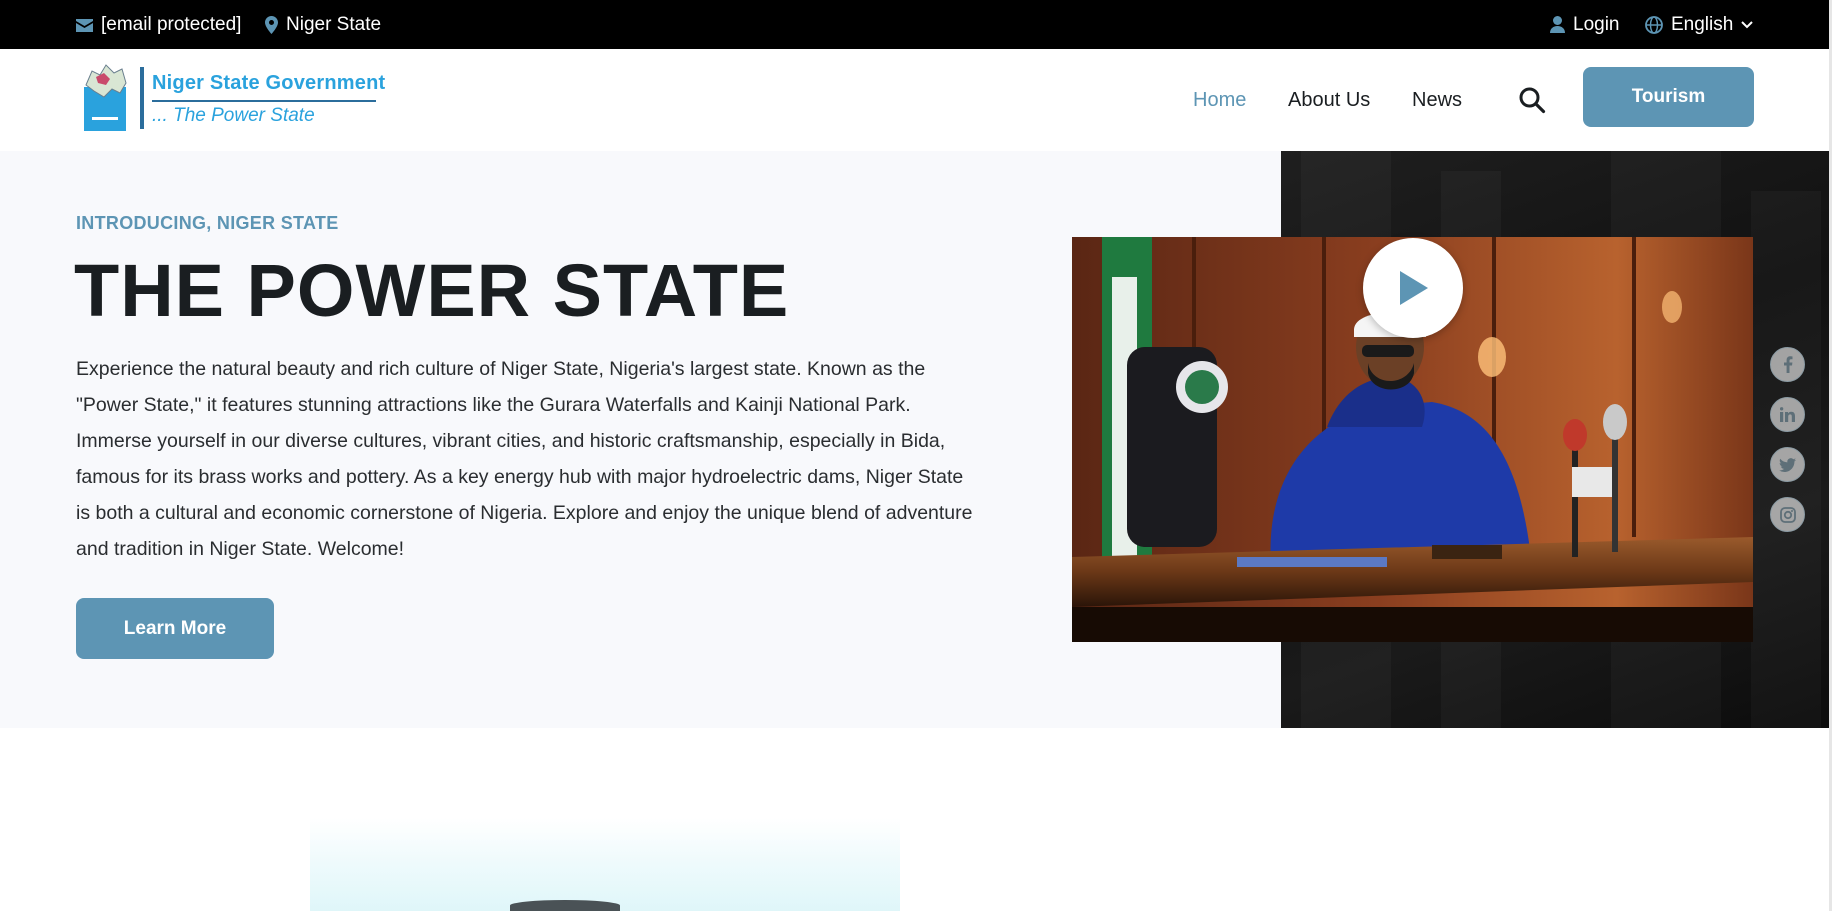  I want to click on play-icon, so click(1414, 288).